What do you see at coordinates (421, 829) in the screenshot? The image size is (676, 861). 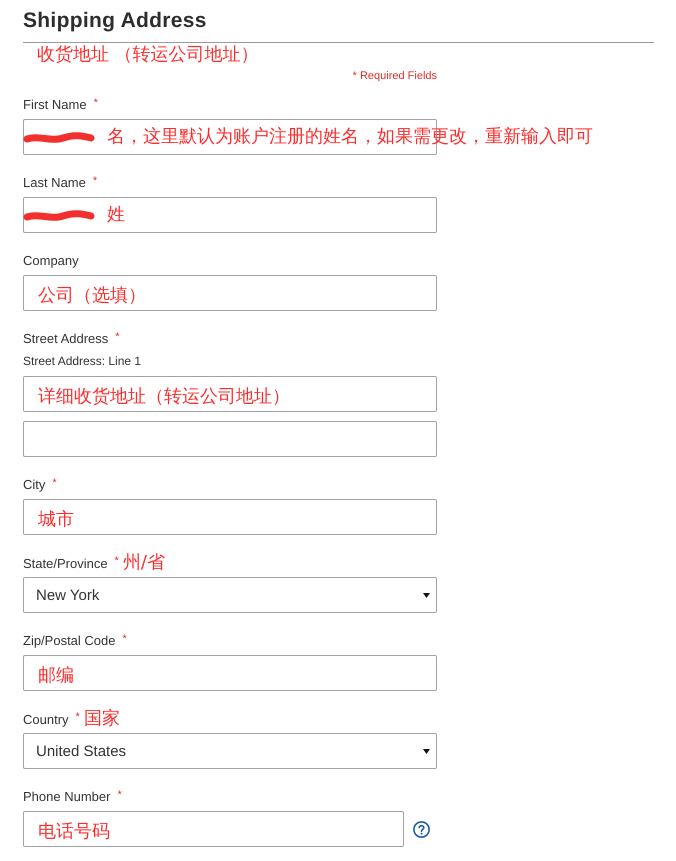 I see `help-icon` at bounding box center [421, 829].